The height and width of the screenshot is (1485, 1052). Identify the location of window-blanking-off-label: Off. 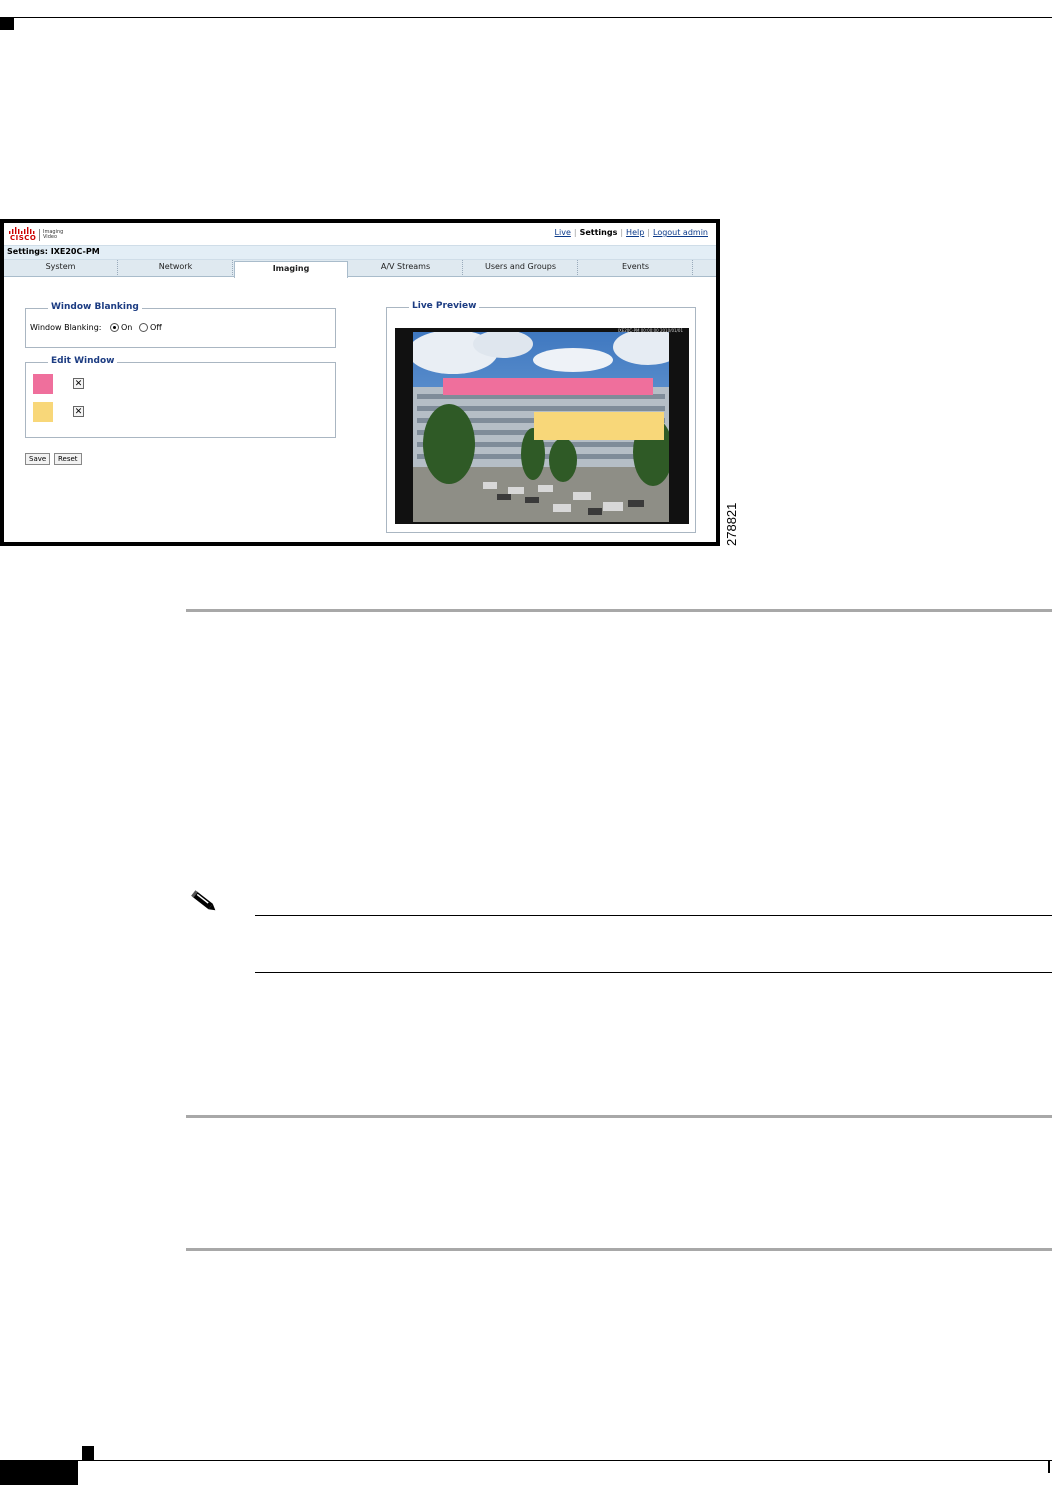
(156, 327).